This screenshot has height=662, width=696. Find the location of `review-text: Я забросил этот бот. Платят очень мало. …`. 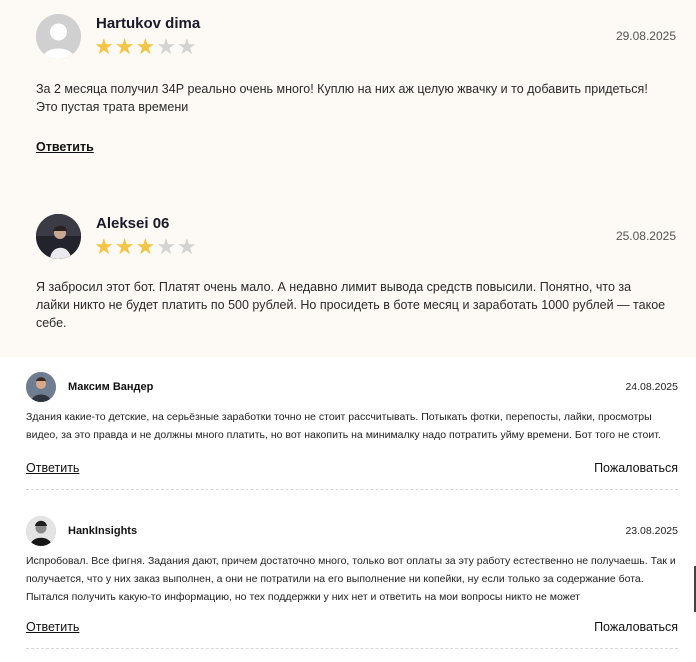

review-text: Я забросил этот бот. Платят очень мало. … is located at coordinates (351, 305).